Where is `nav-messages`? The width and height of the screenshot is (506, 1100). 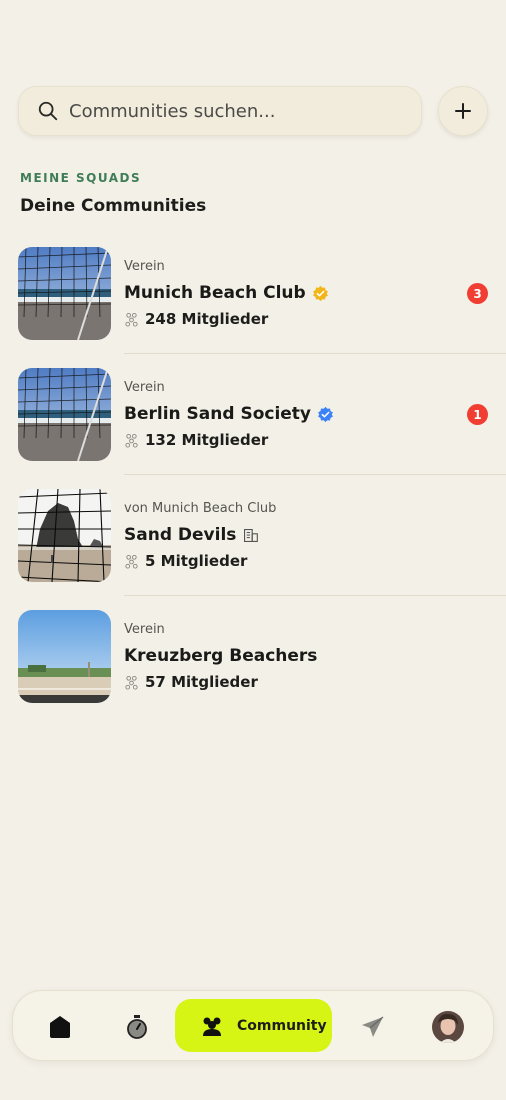 nav-messages is located at coordinates (372, 1026).